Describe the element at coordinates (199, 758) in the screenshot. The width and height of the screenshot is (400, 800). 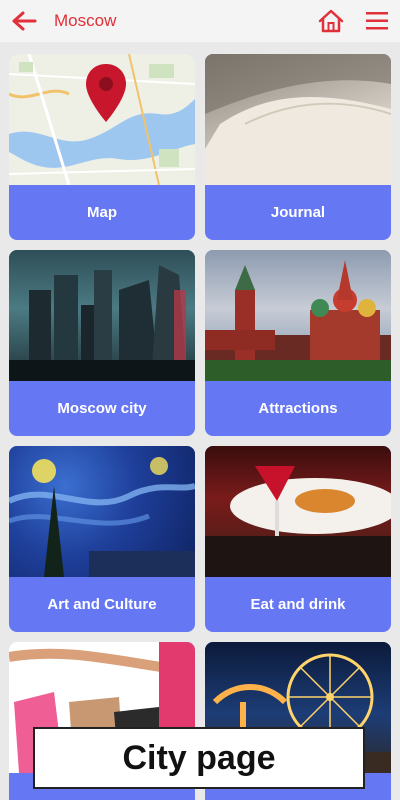
I see `page-caption: City page` at that location.